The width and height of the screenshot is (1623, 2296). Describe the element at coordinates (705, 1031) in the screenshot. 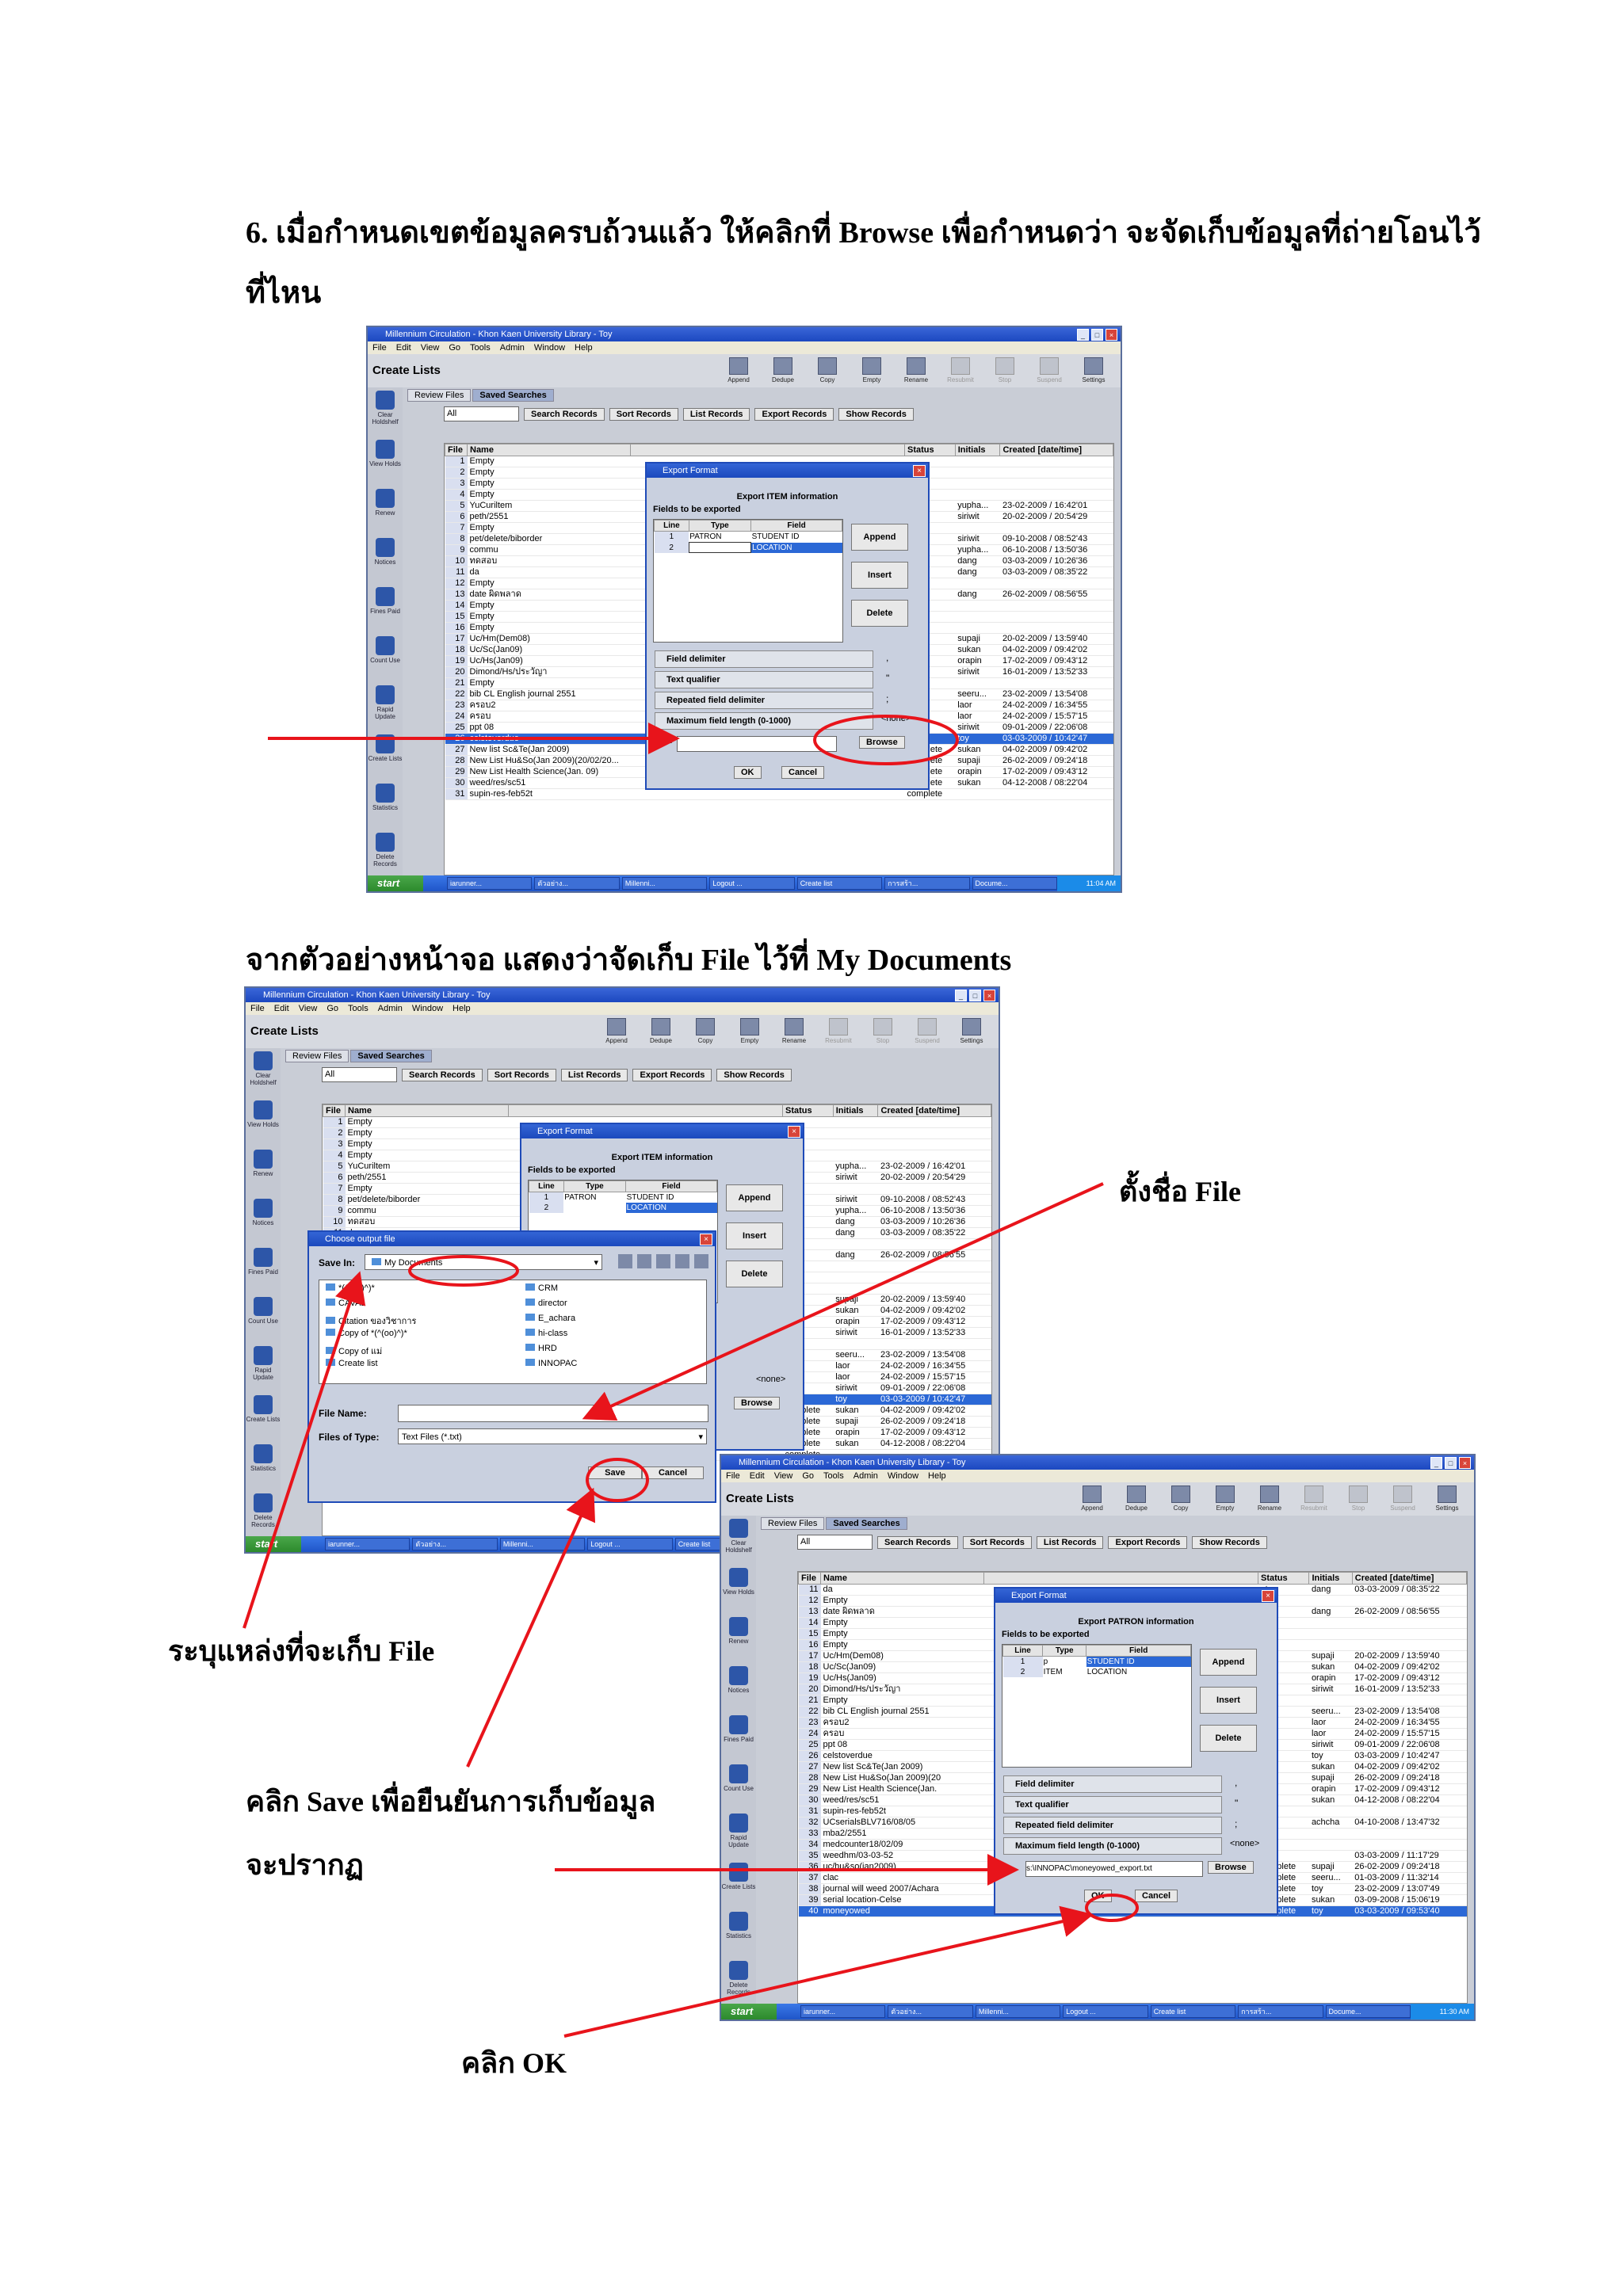

I see `tool-copy: Copy` at that location.